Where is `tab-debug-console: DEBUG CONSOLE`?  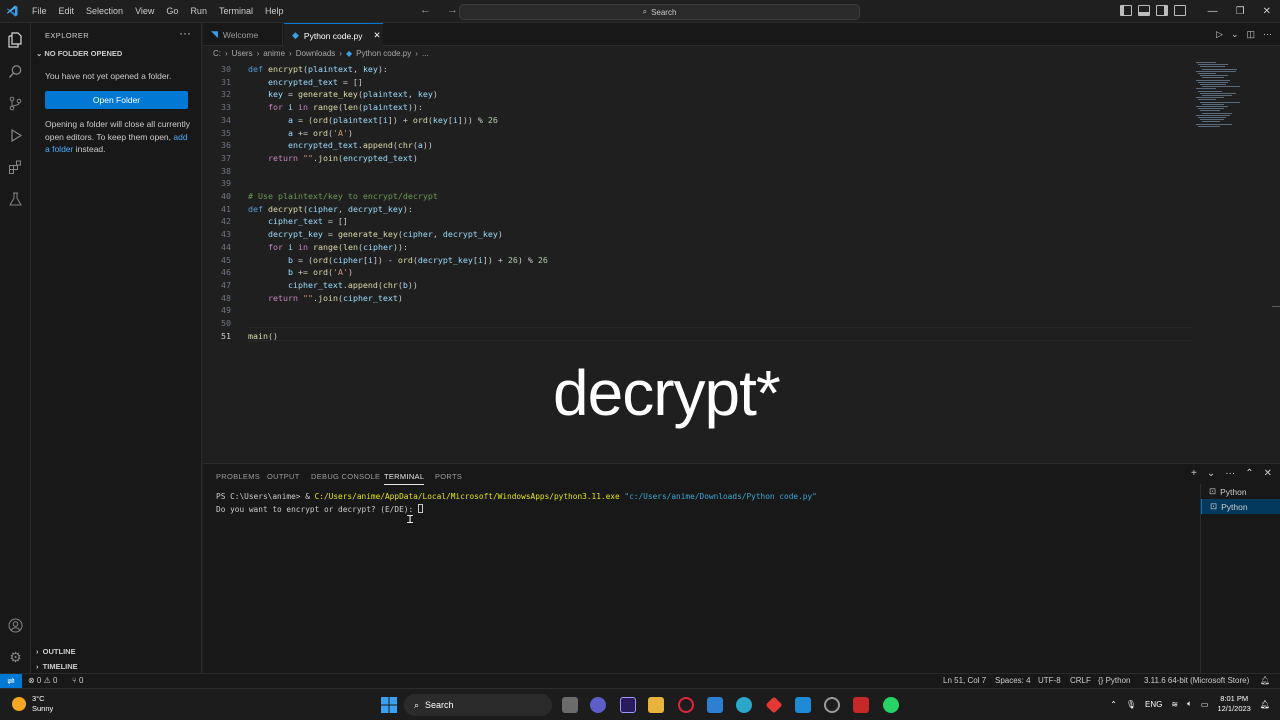 tab-debug-console: DEBUG CONSOLE is located at coordinates (345, 476).